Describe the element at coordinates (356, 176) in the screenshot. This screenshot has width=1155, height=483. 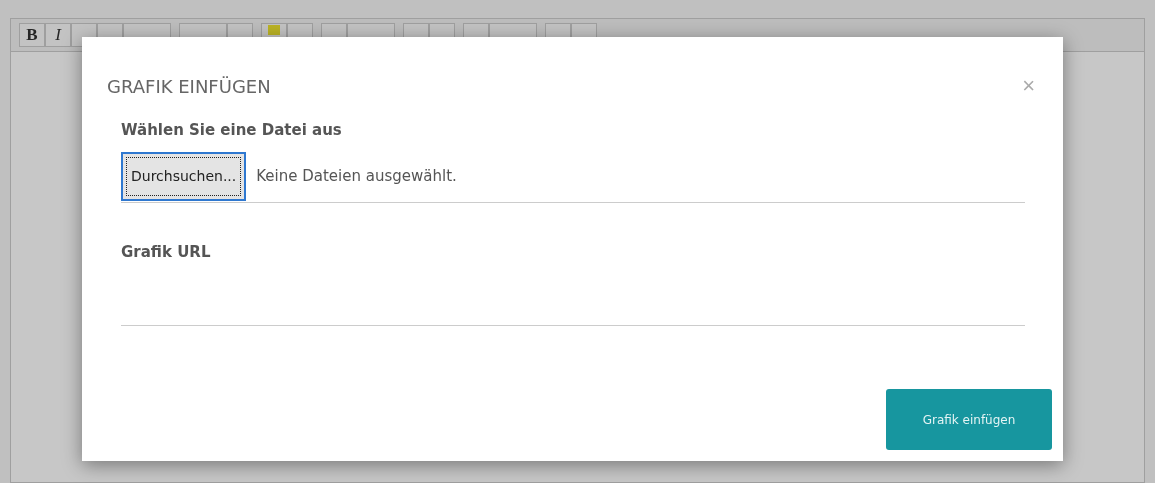
I see `file-status: Keine Dateien ausgewählt.` at that location.